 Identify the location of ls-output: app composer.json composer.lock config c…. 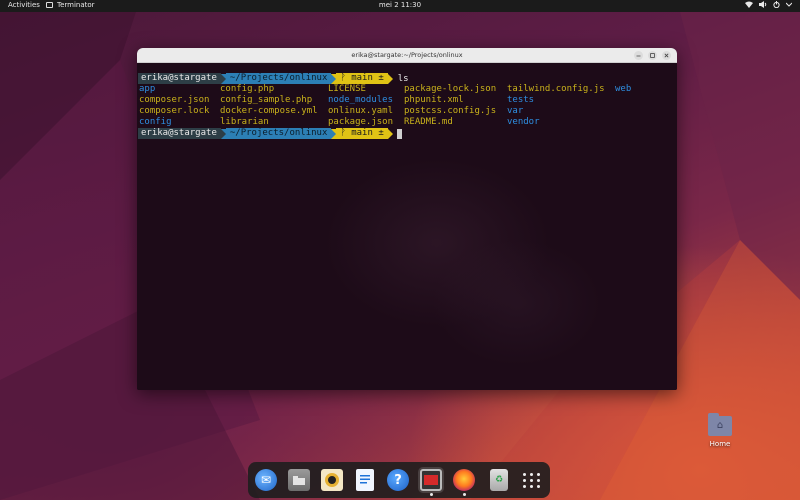
(407, 106).